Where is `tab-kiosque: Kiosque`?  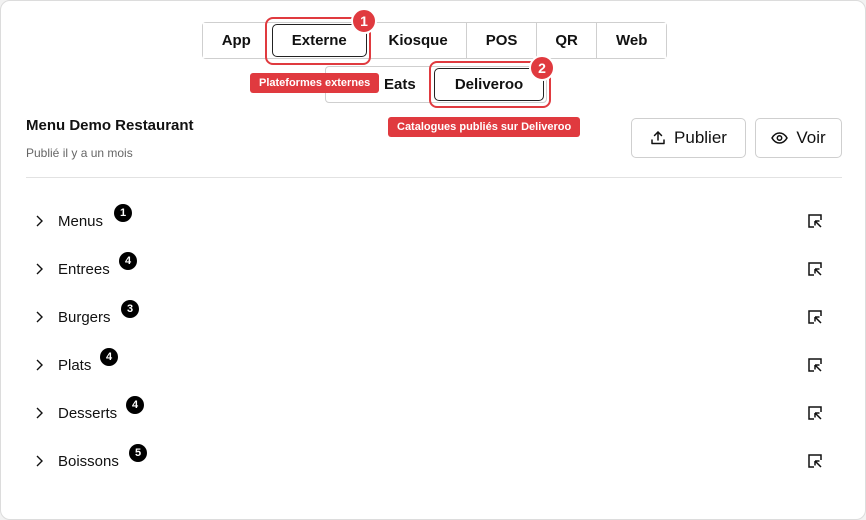 tab-kiosque: Kiosque is located at coordinates (417, 40).